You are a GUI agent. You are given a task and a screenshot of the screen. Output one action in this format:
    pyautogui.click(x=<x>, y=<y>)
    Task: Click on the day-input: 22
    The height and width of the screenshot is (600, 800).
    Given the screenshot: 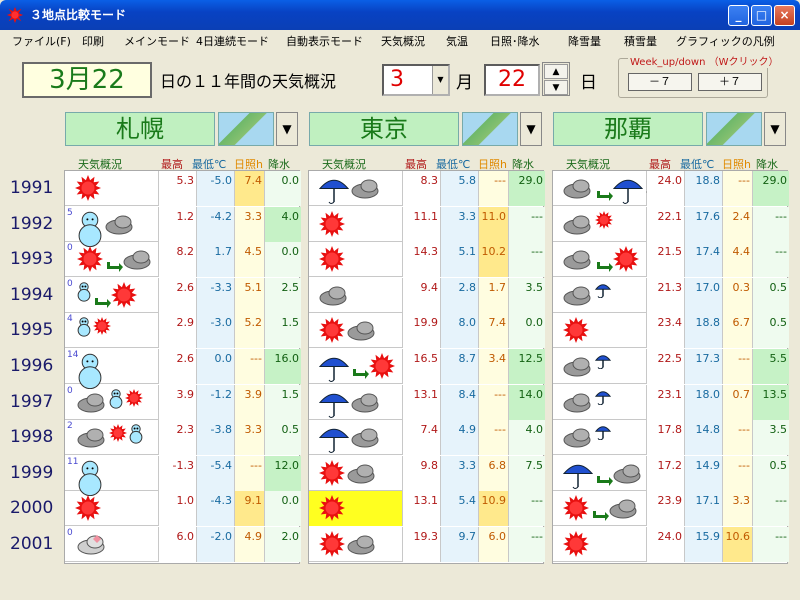 What is the action you would take?
    pyautogui.click(x=512, y=80)
    